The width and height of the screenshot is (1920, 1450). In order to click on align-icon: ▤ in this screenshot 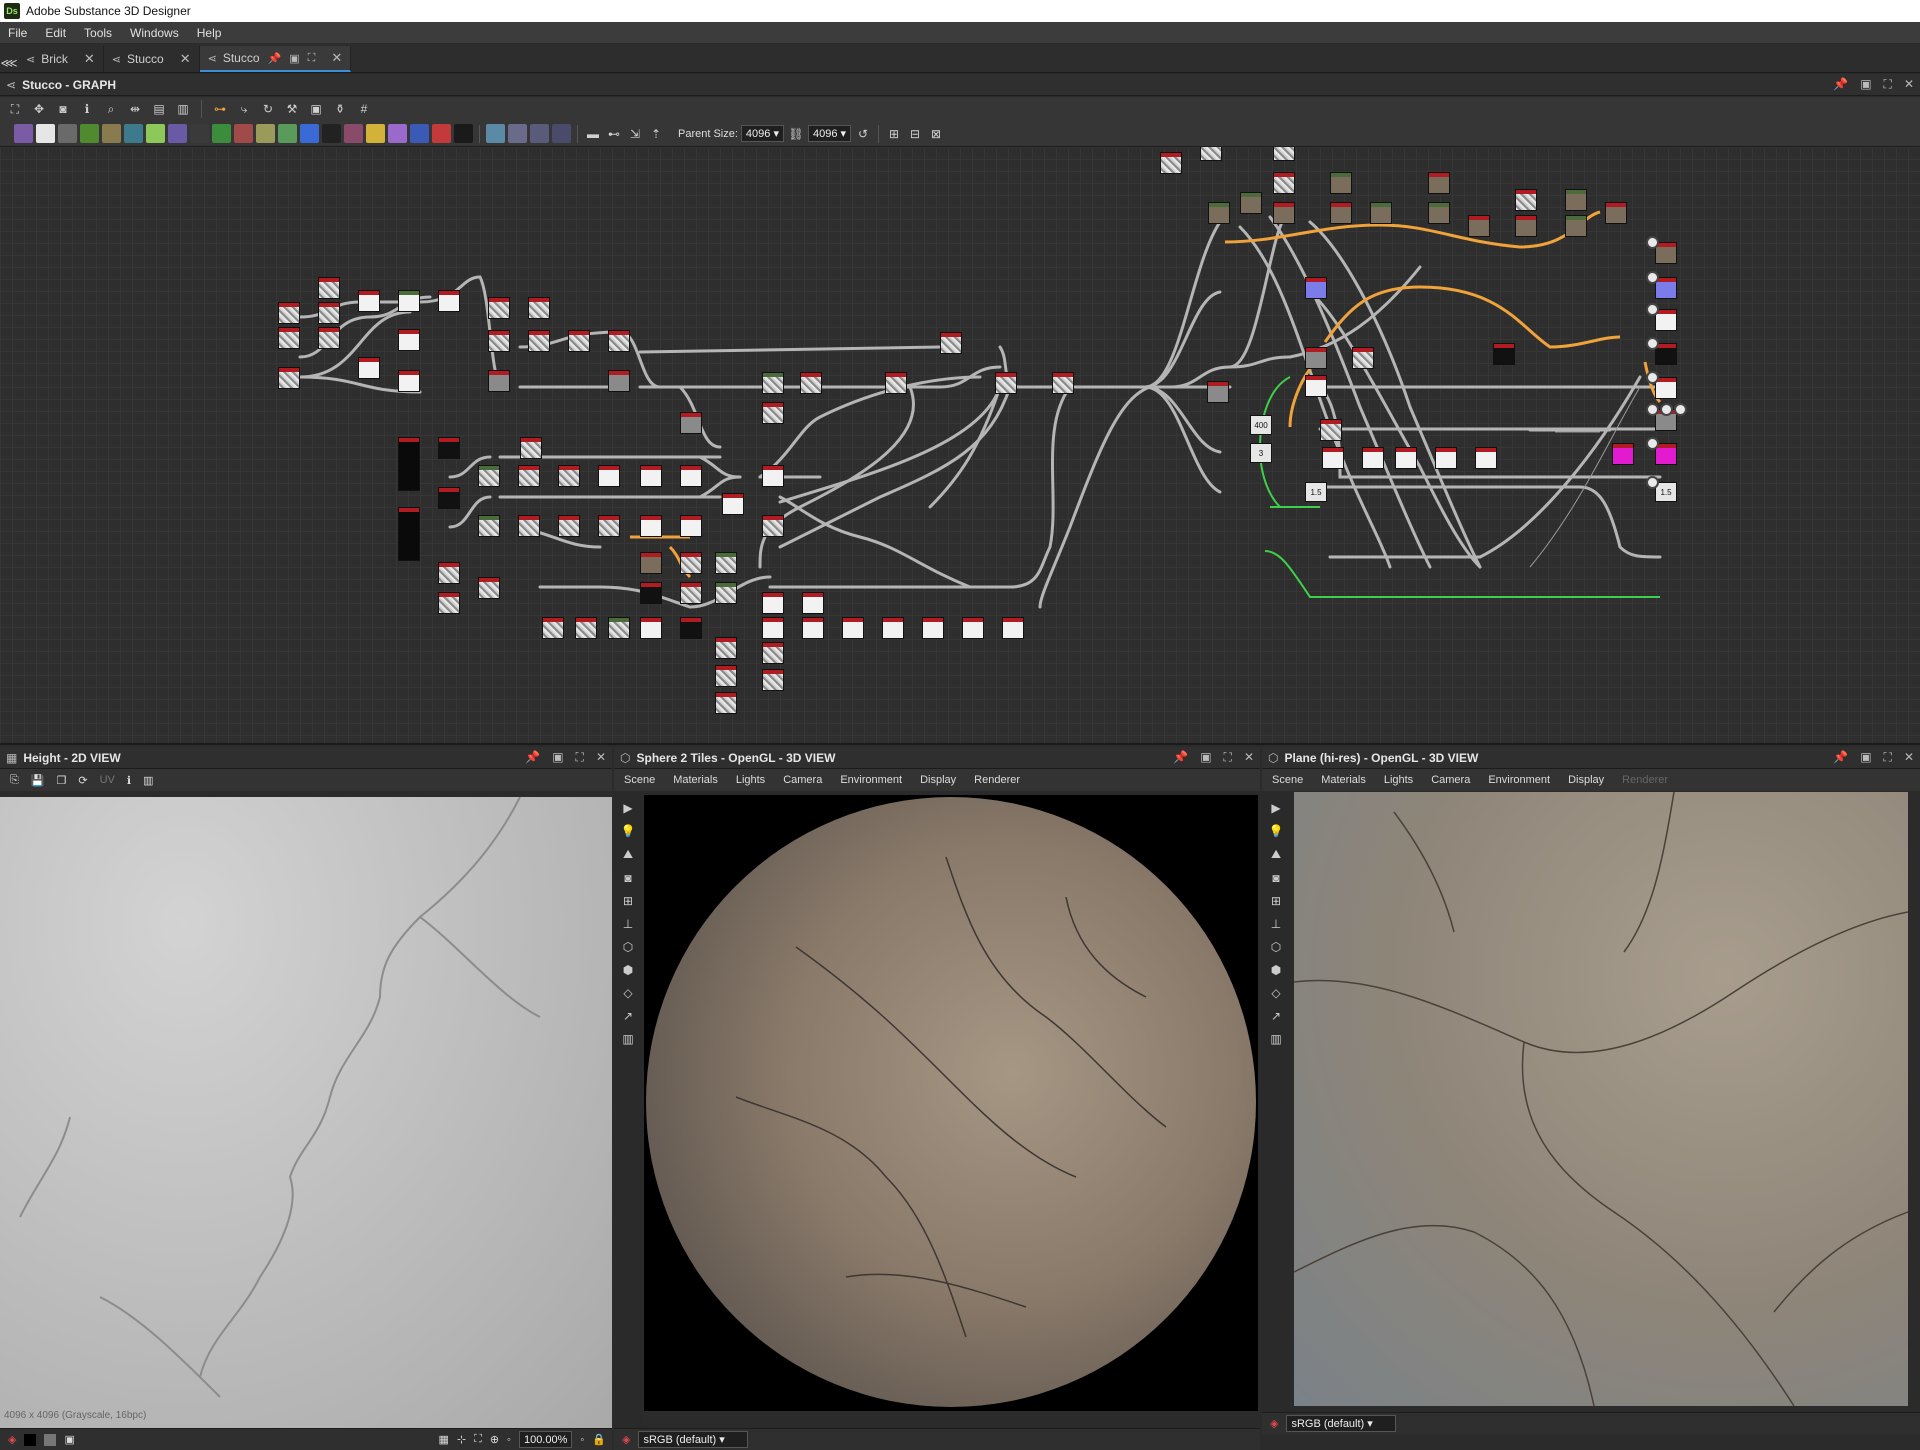, I will do `click(159, 109)`.